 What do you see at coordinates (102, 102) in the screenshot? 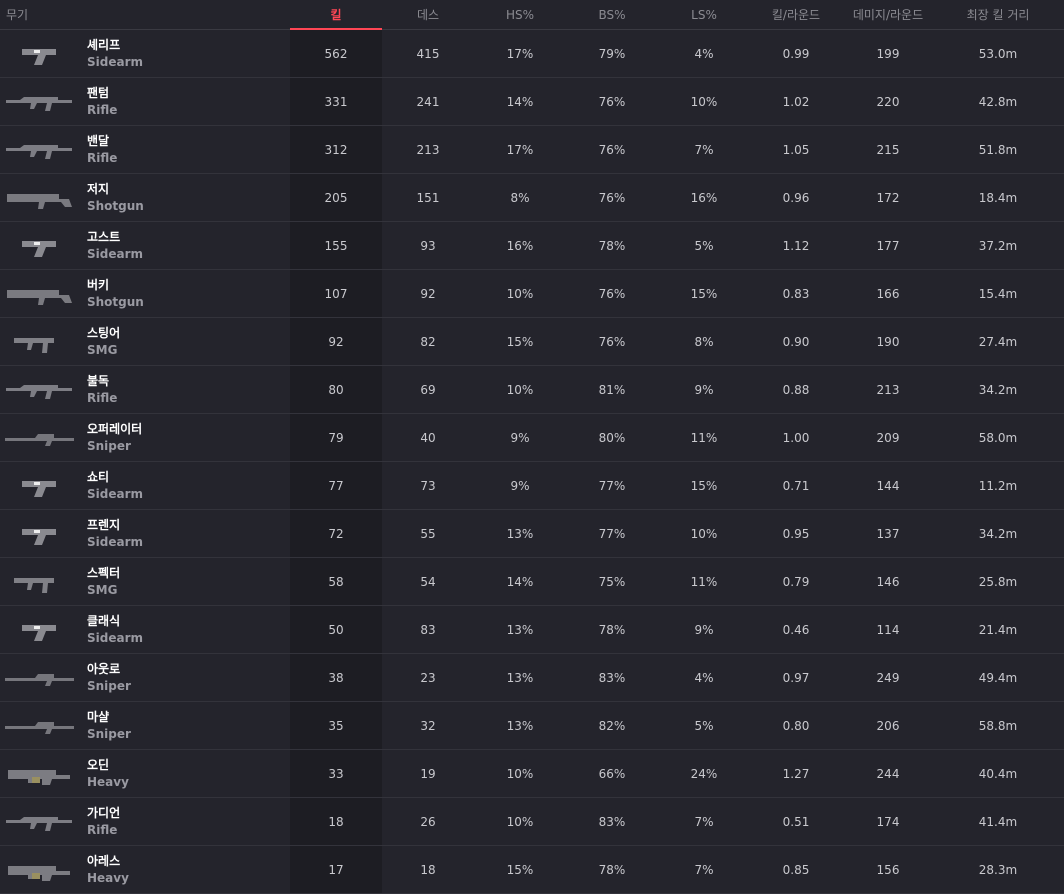
I see `weapon-label: 팬텀 Rifle` at bounding box center [102, 102].